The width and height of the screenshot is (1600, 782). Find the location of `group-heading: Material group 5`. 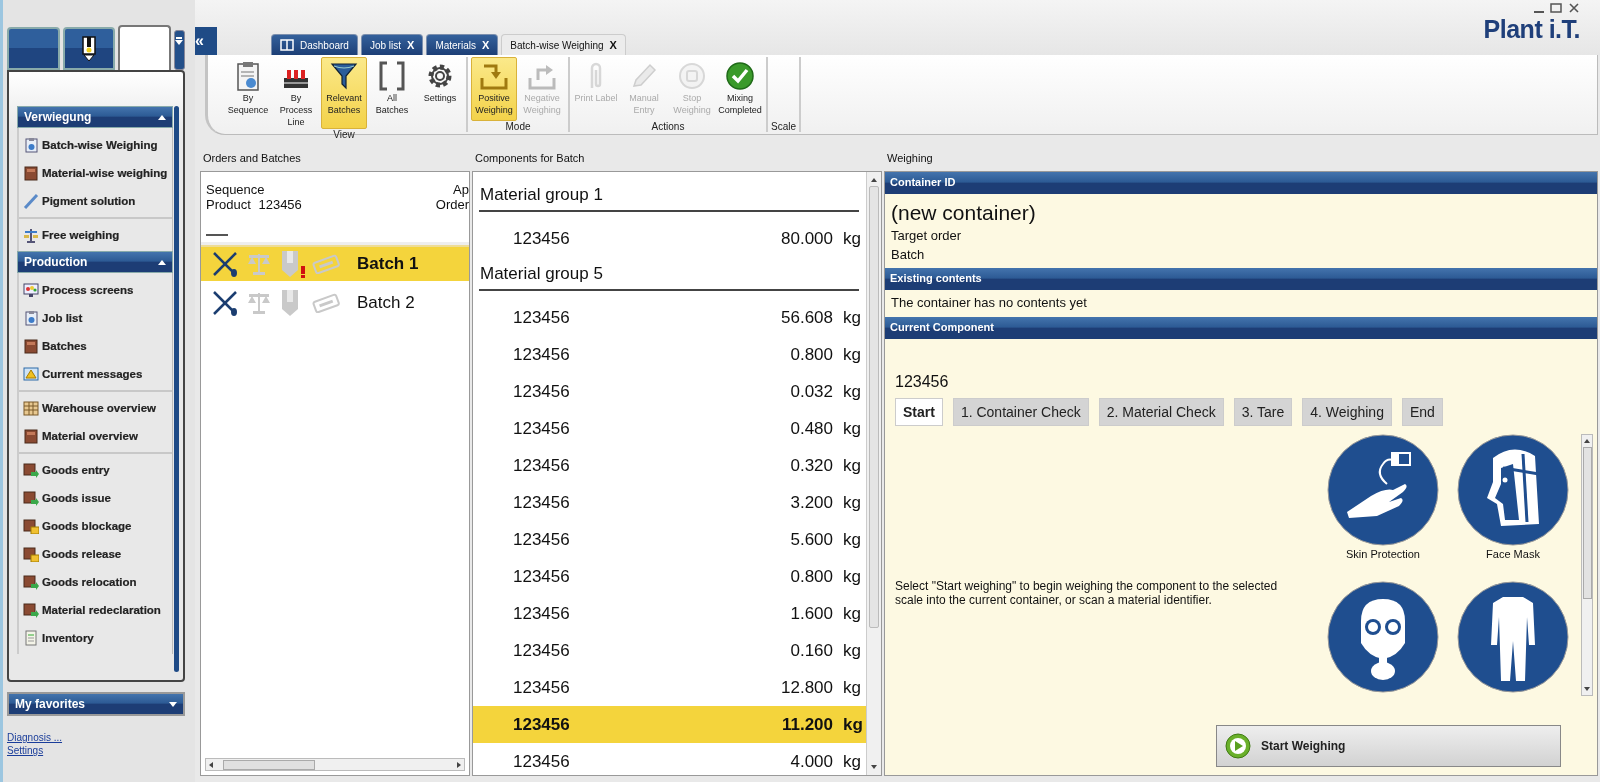

group-heading: Material group 5 is located at coordinates (669, 276).